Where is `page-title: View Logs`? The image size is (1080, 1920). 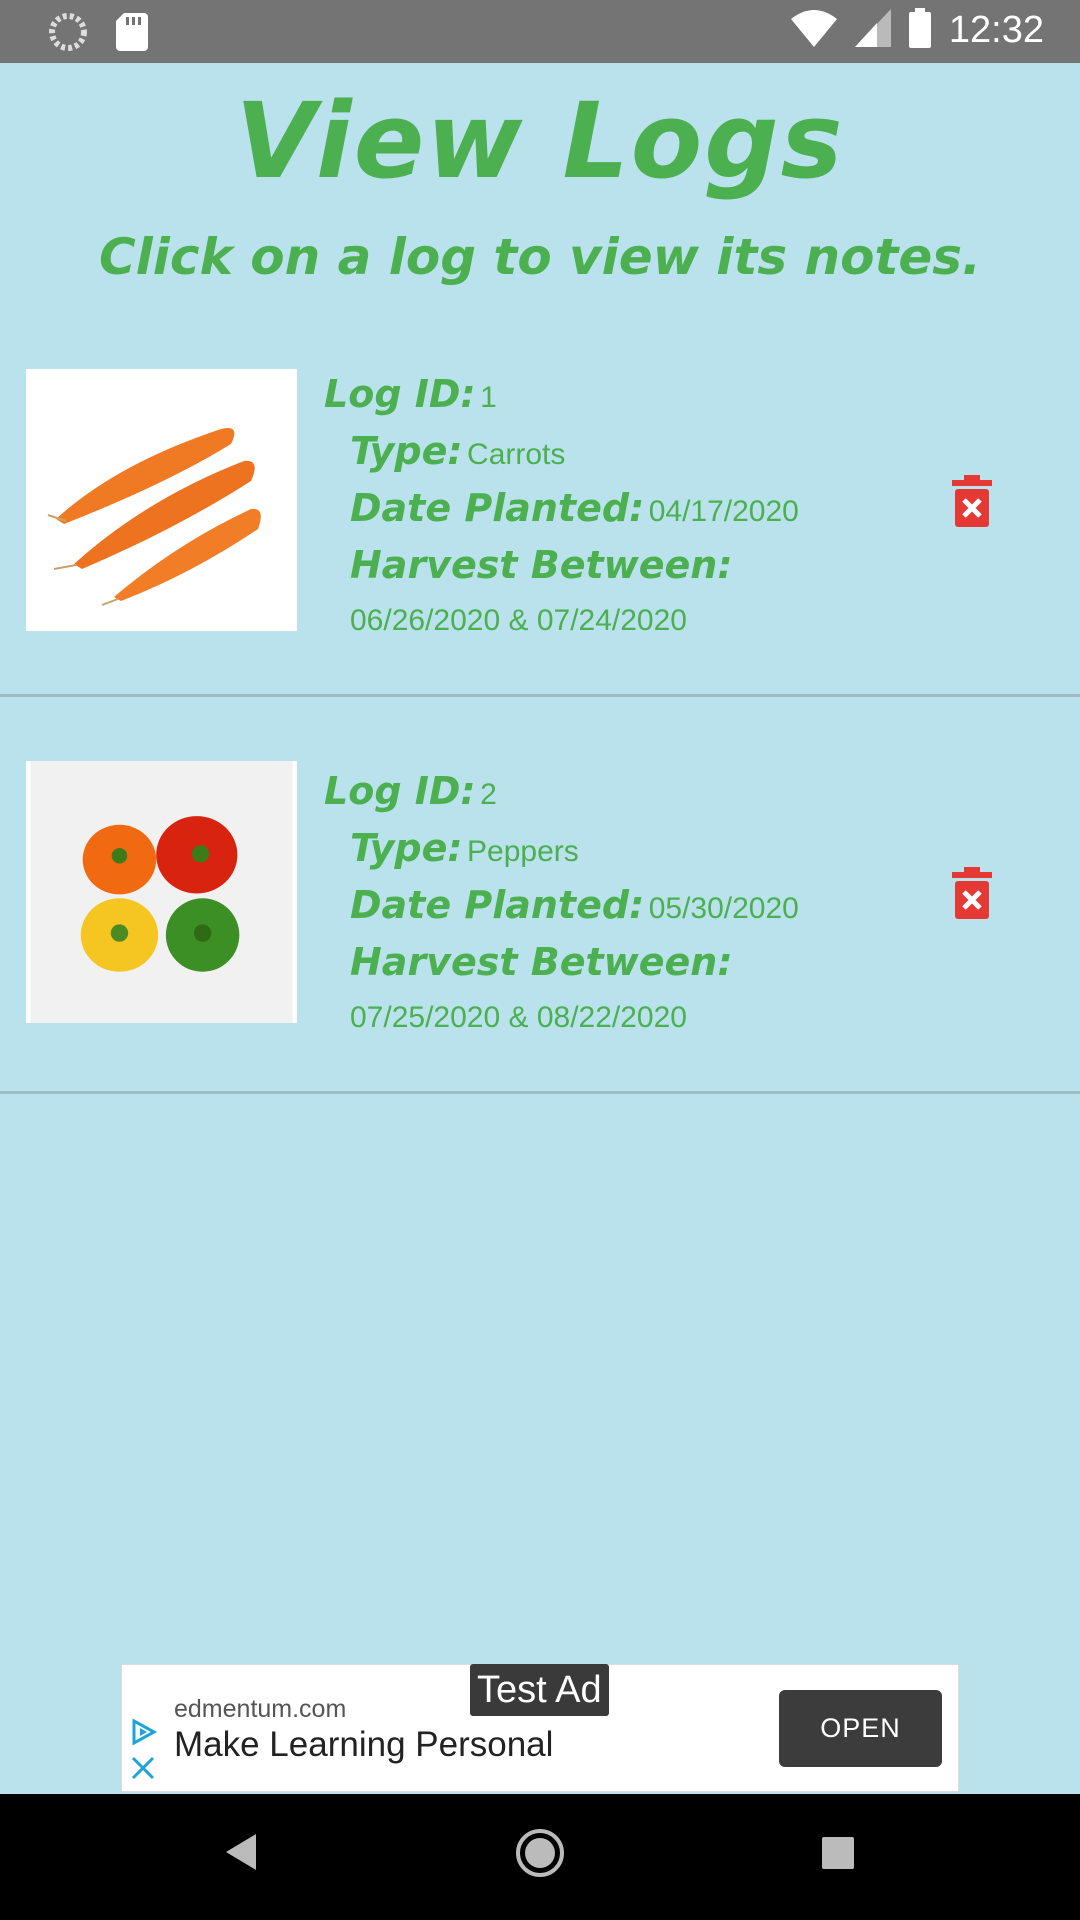 page-title: View Logs is located at coordinates (540, 141).